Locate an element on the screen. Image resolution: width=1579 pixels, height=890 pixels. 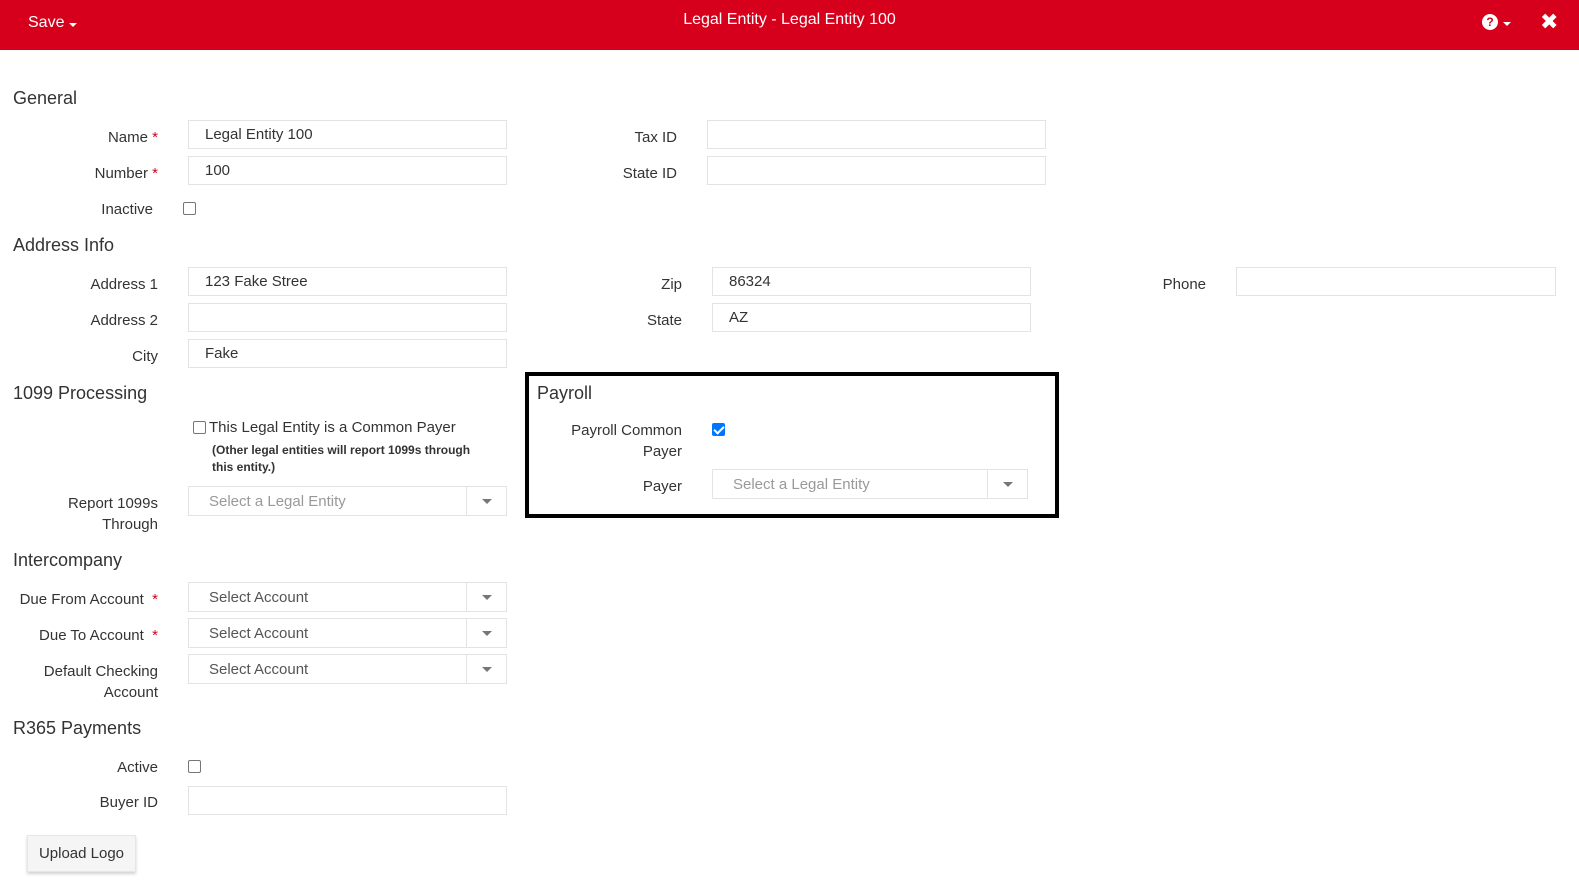
address2-input is located at coordinates (347, 317).